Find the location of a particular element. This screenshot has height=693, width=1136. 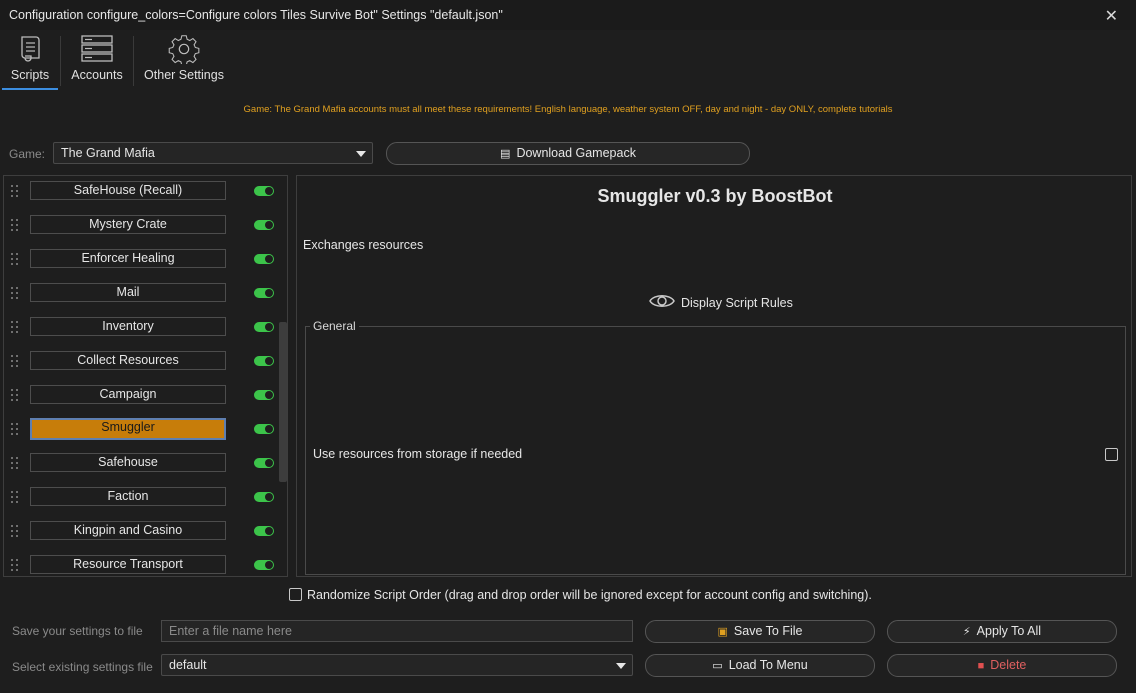

scrollbar-thumb is located at coordinates (283, 402).